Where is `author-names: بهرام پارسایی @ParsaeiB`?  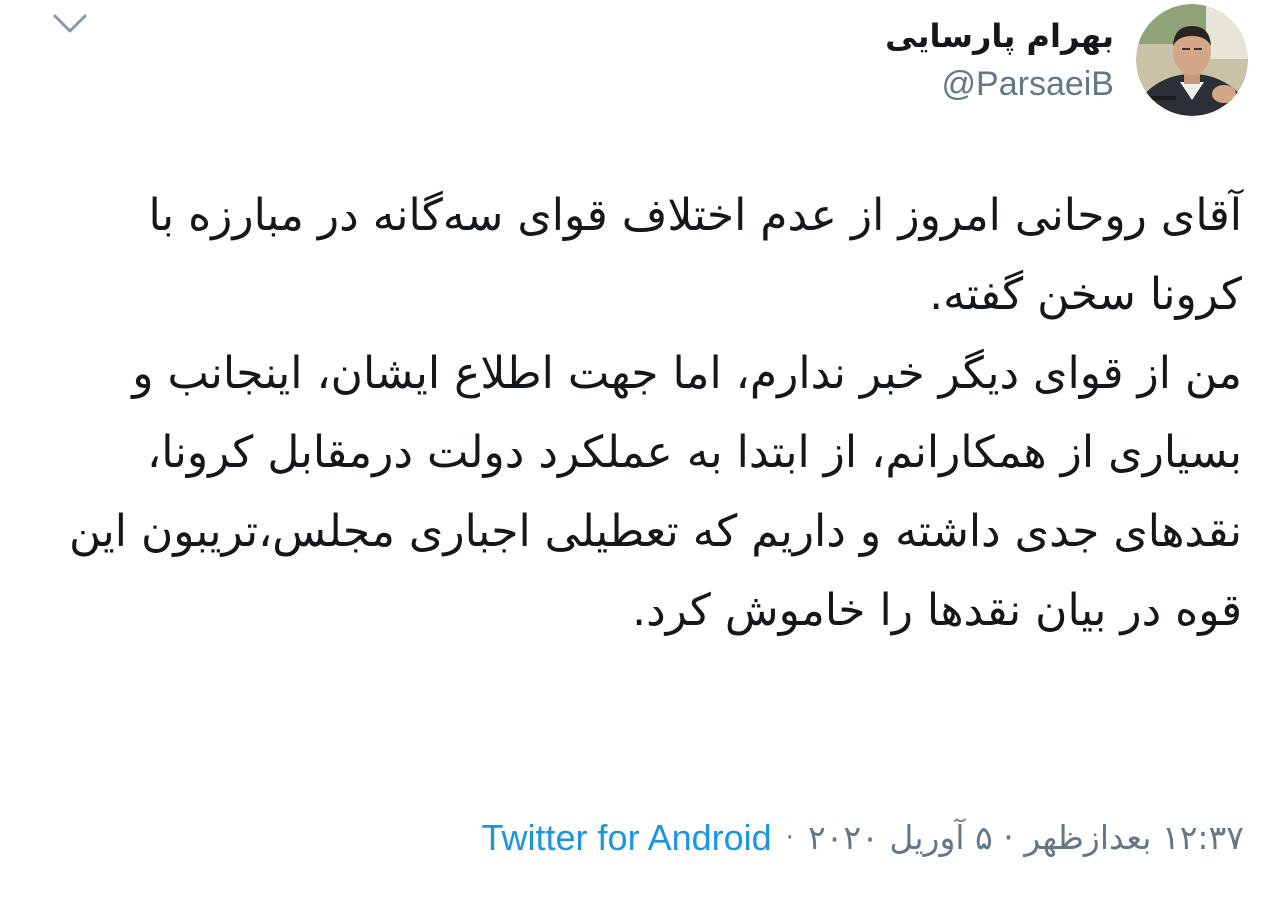 author-names: بهرام پارسایی @ParsaeiB is located at coordinates (999, 55).